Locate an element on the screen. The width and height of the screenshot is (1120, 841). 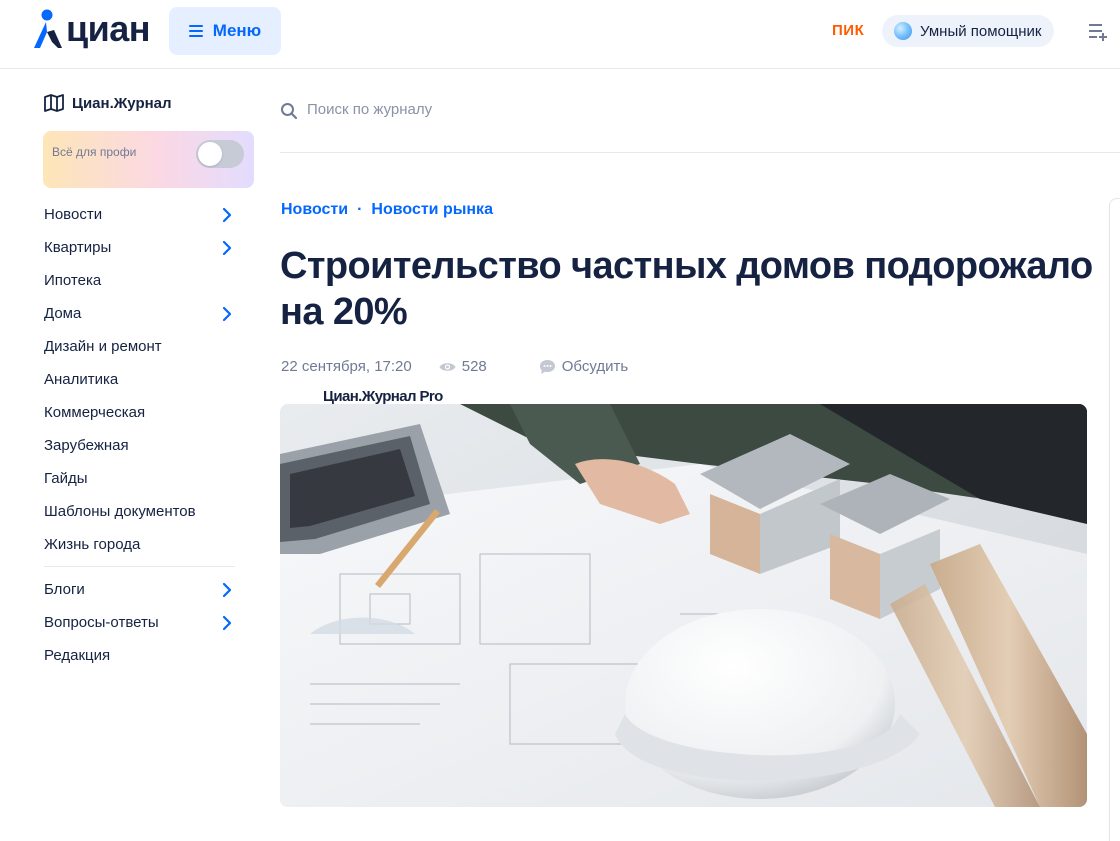
breadcrumb: Новости · Новости рынка is located at coordinates (387, 210).